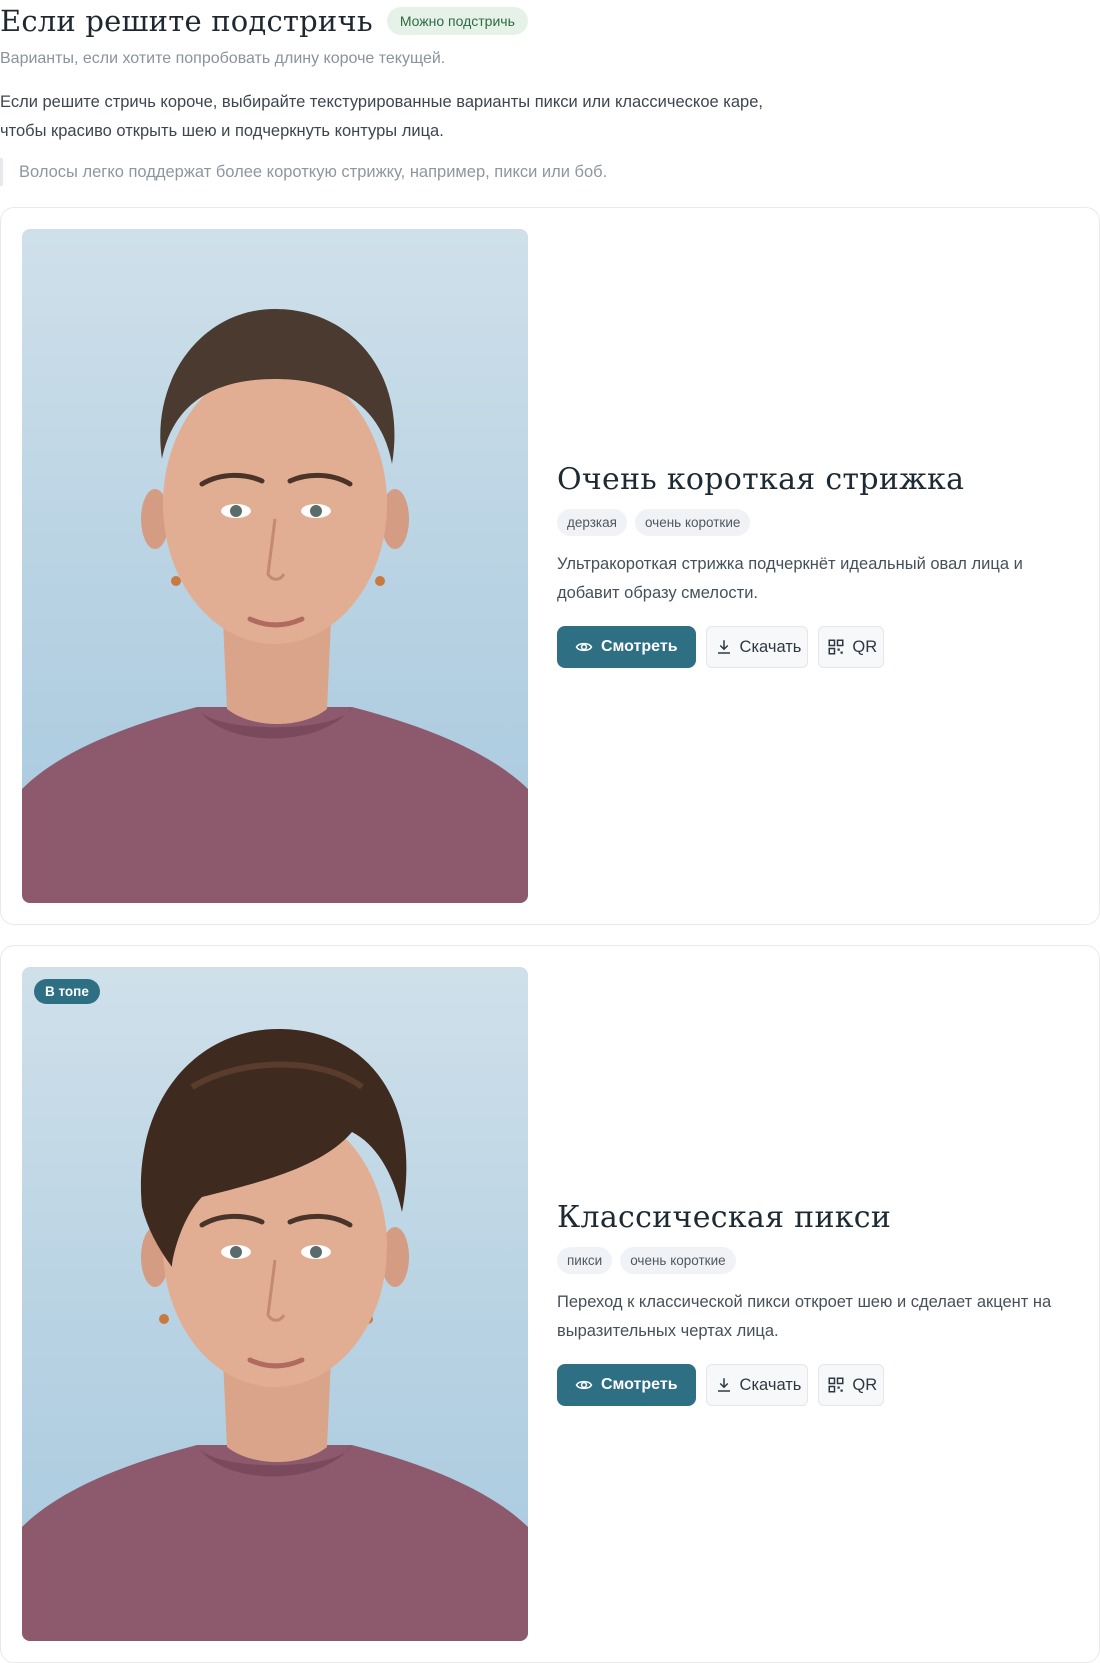 This screenshot has width=1100, height=1663. What do you see at coordinates (592, 522) in the screenshot?
I see `tag: дерзкая` at bounding box center [592, 522].